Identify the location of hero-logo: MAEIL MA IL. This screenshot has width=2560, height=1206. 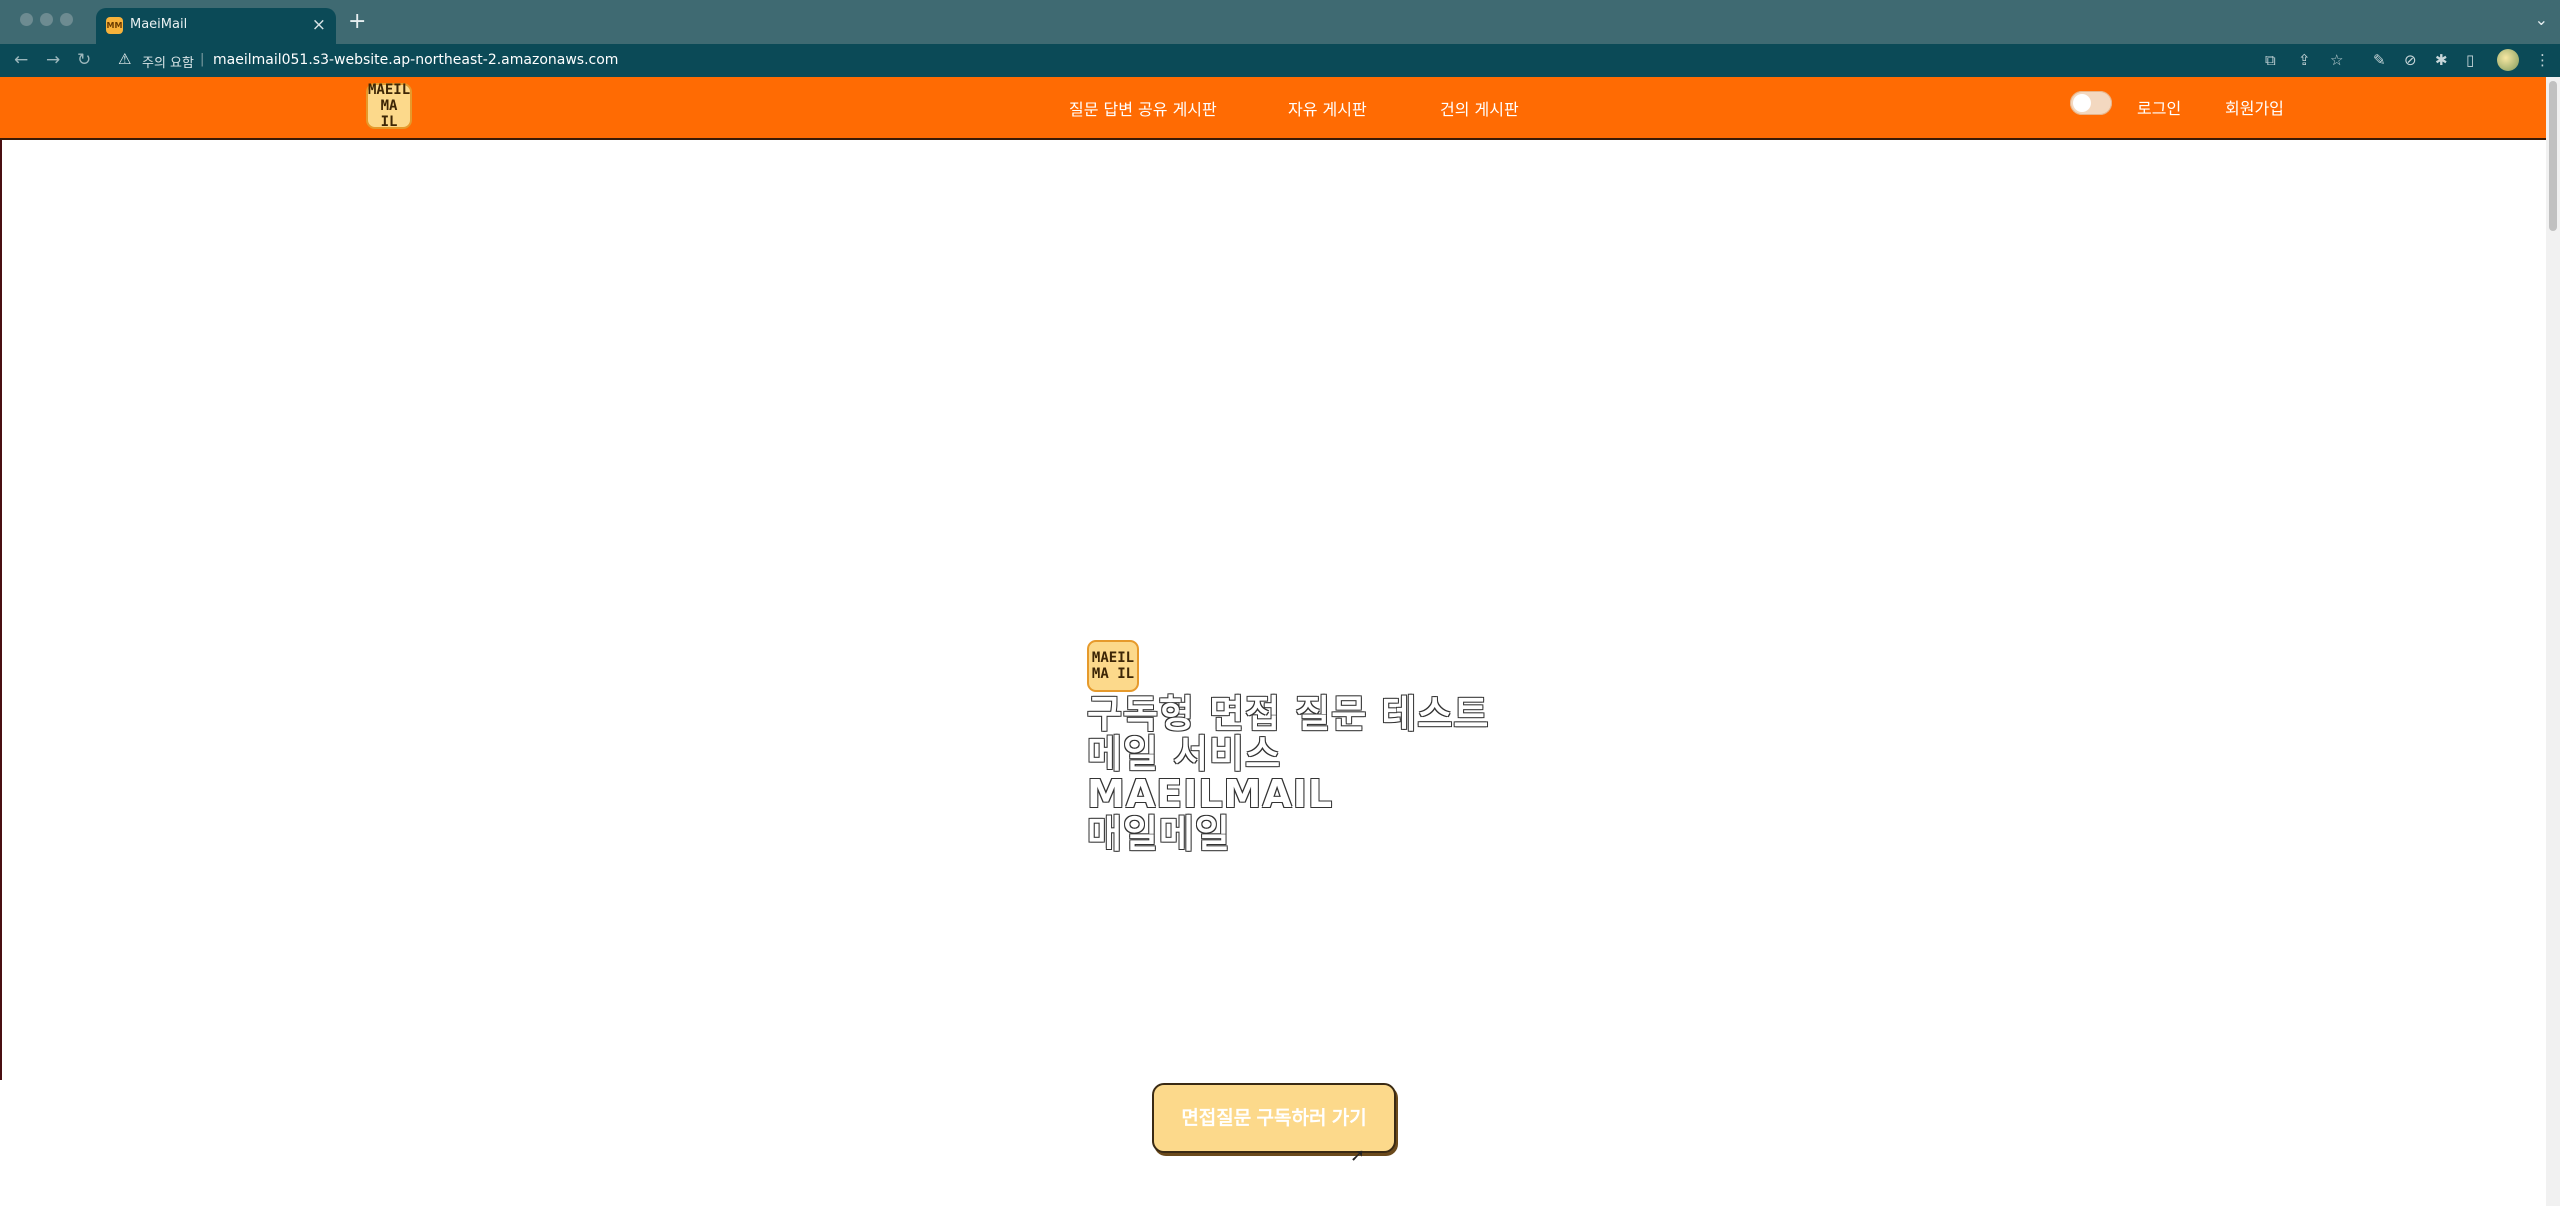
(1113, 666).